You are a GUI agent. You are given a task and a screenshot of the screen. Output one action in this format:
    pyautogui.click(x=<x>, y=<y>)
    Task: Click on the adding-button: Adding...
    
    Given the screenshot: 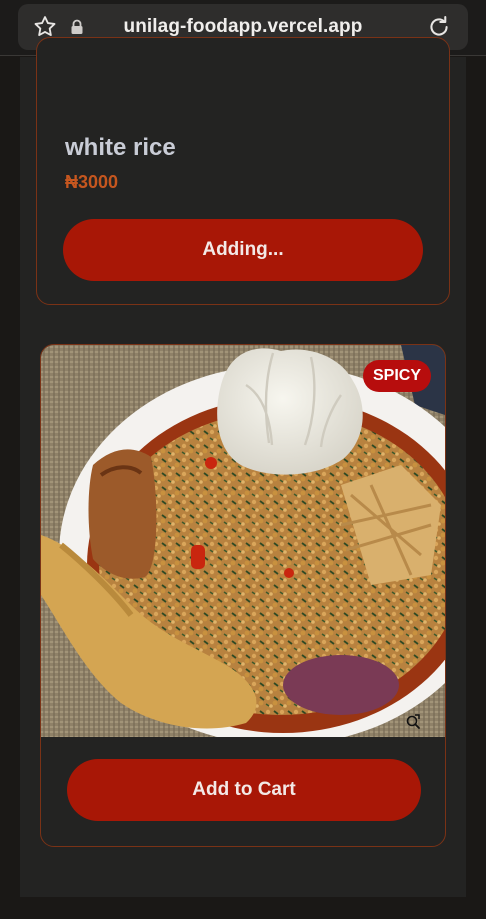 What is the action you would take?
    pyautogui.click(x=243, y=250)
    